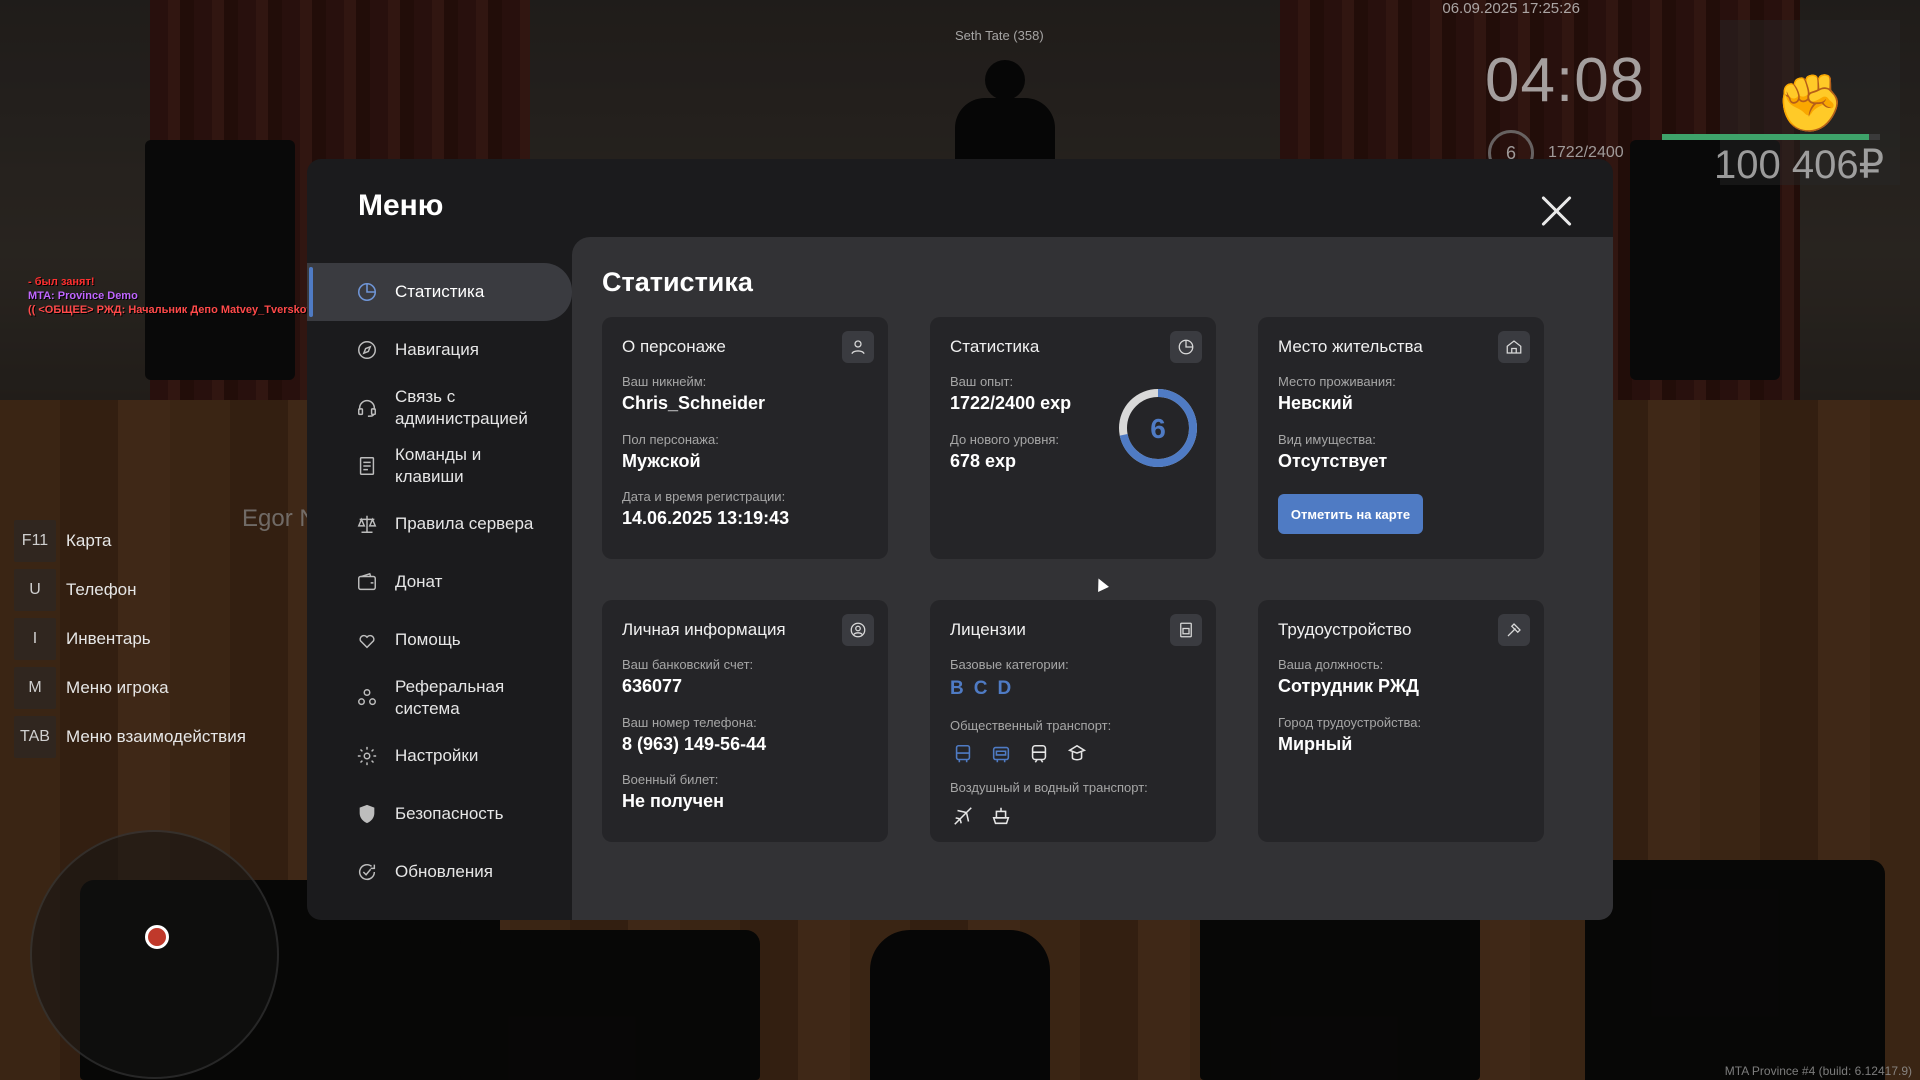 Image resolution: width=1920 pixels, height=1080 pixels. Describe the element at coordinates (1348, 686) in the screenshot. I see `field-value: Сотрудник РЖД` at that location.